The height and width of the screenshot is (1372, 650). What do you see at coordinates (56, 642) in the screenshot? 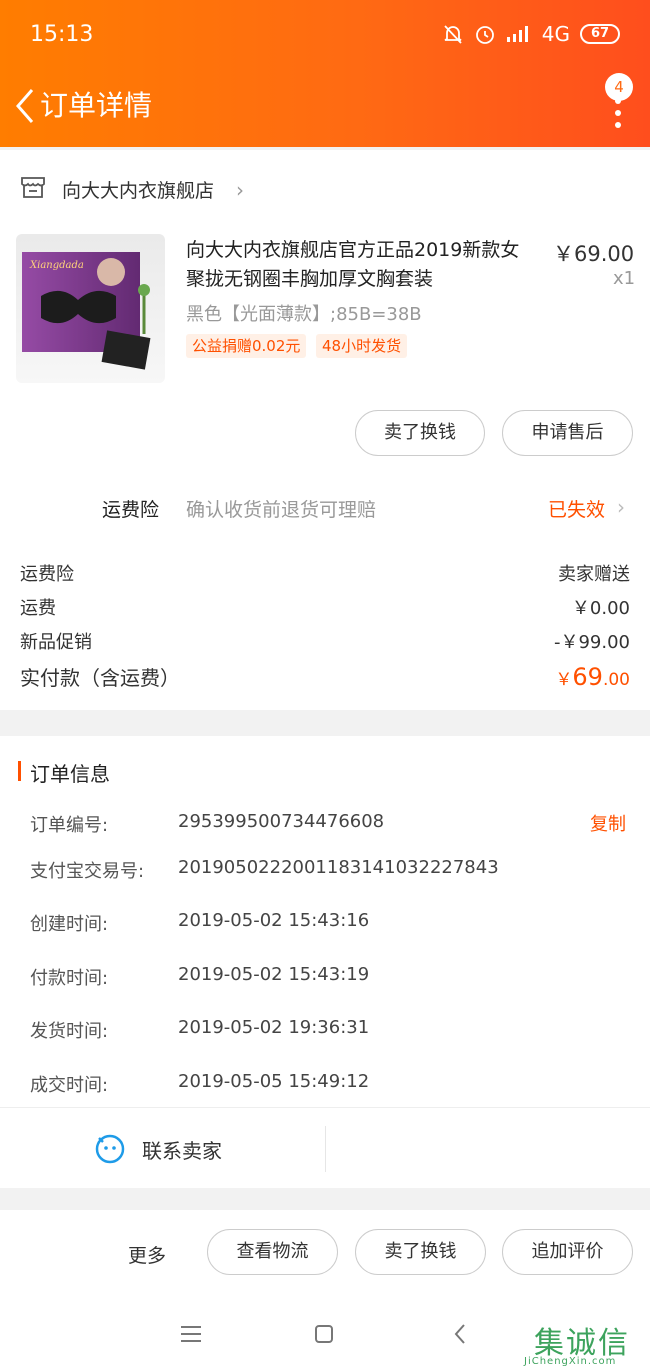
I see `fee-label: 新品促销` at bounding box center [56, 642].